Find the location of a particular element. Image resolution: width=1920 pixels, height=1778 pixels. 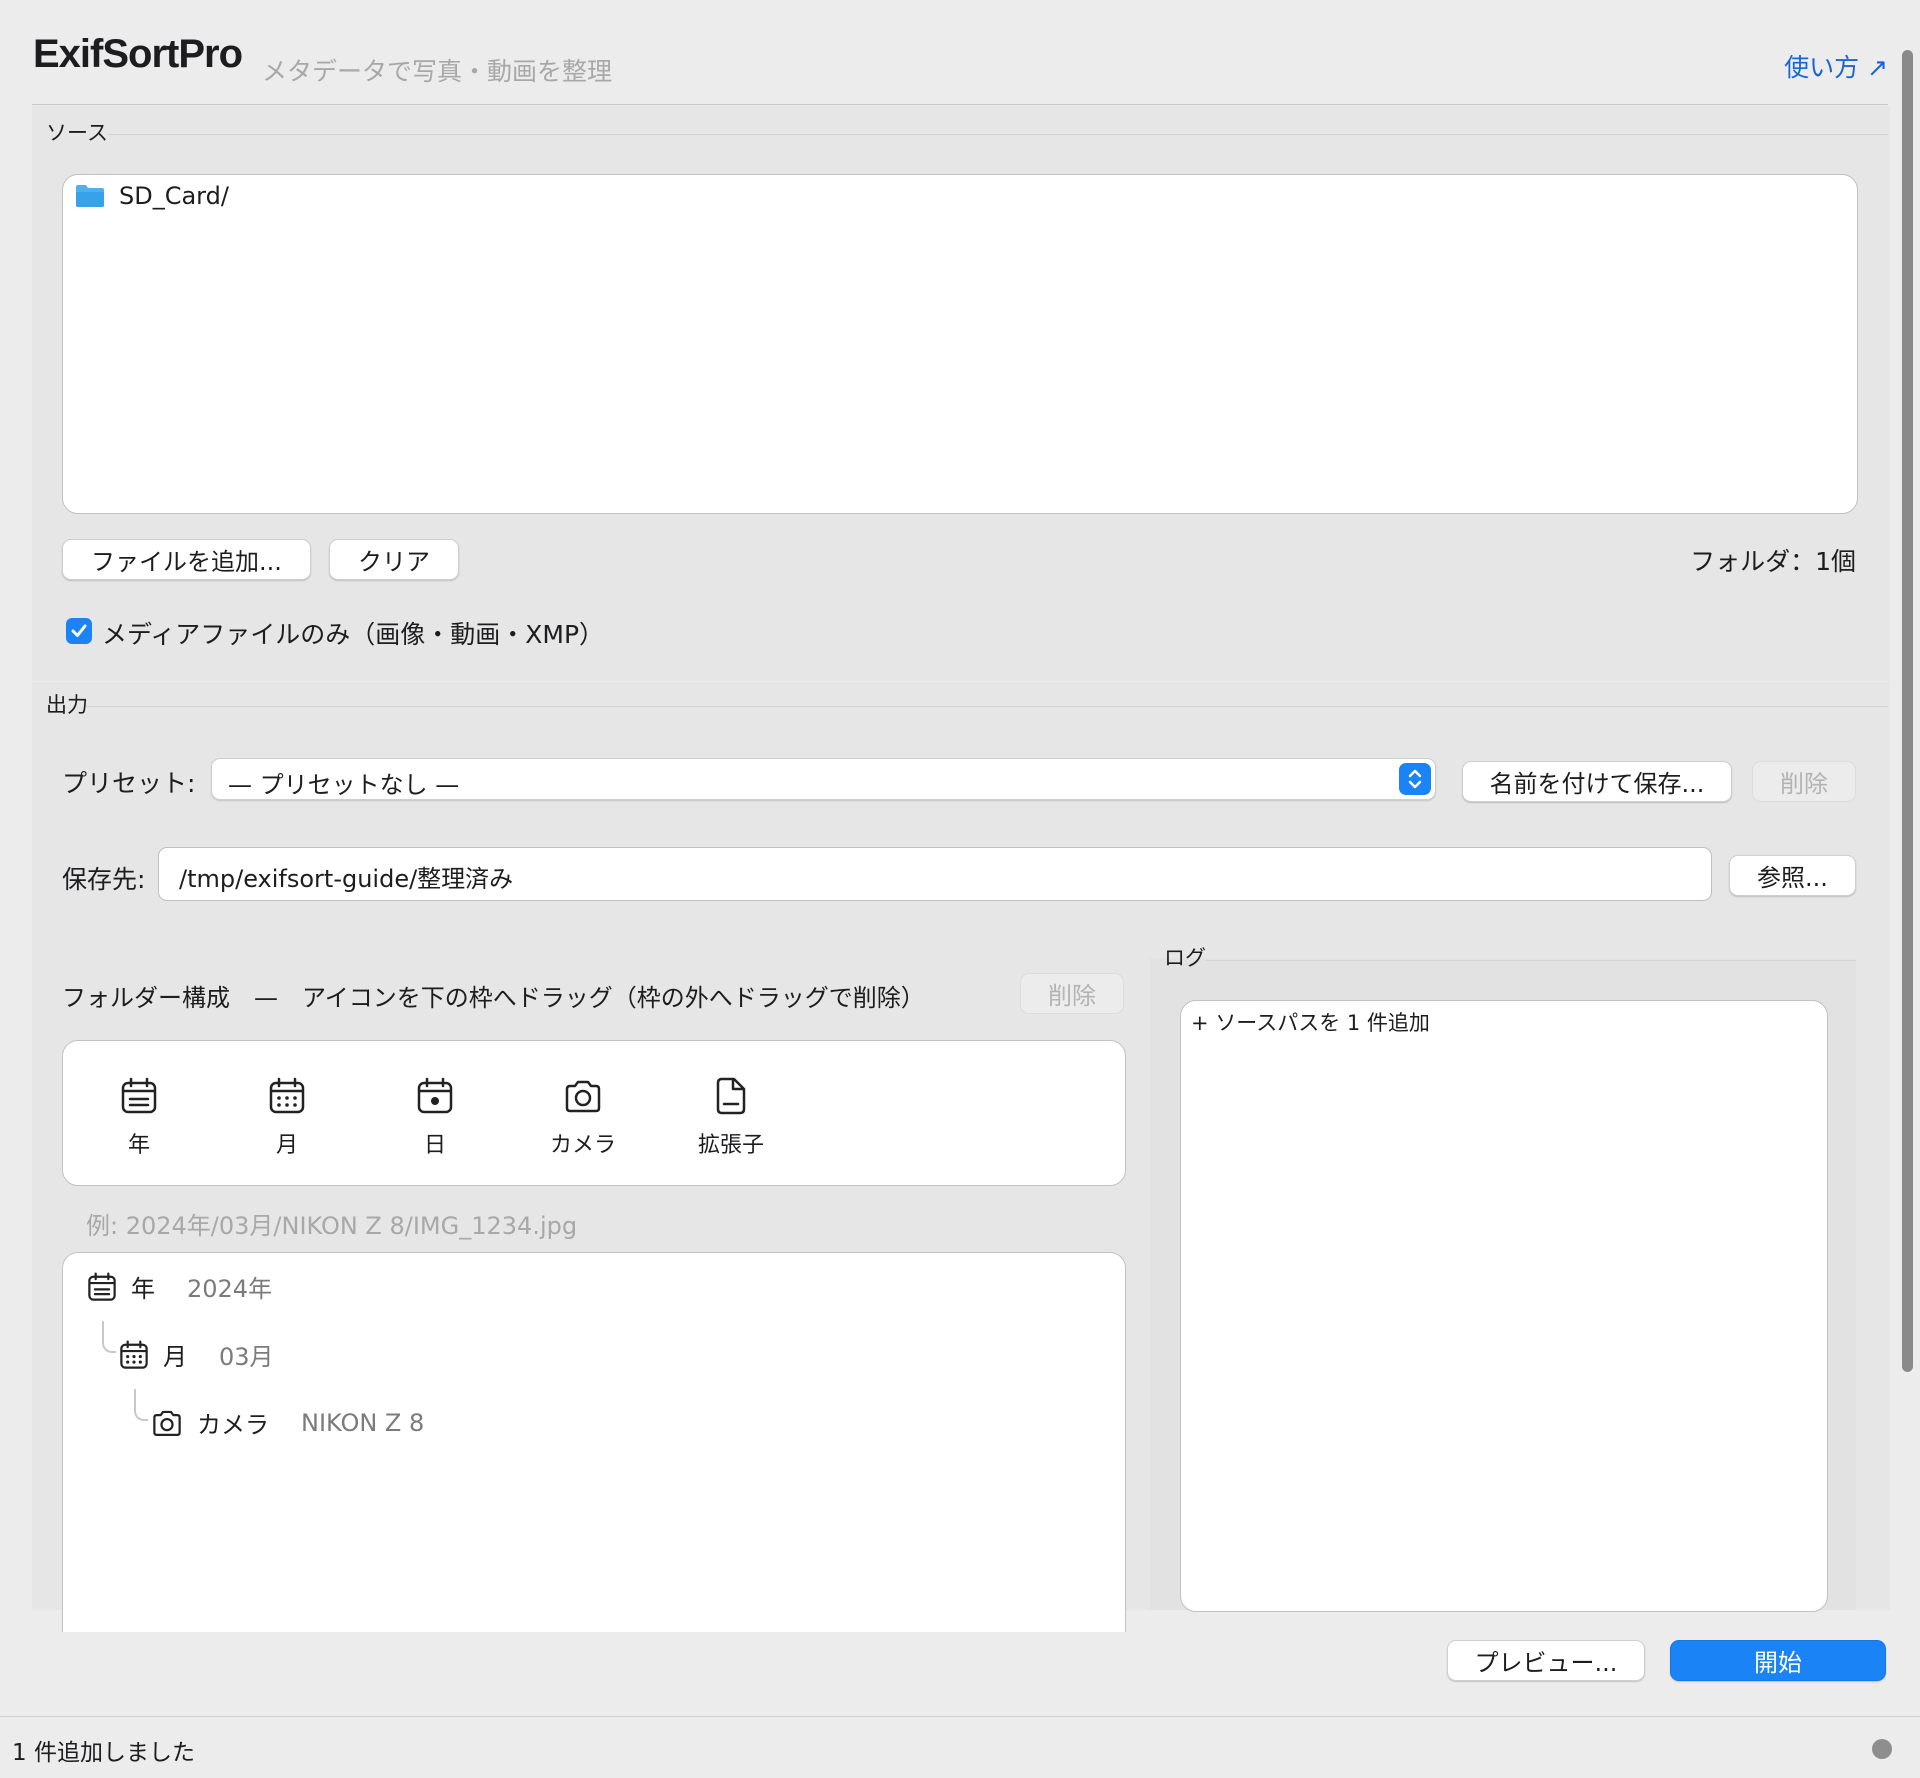

start-button: 開始 is located at coordinates (1778, 1660).